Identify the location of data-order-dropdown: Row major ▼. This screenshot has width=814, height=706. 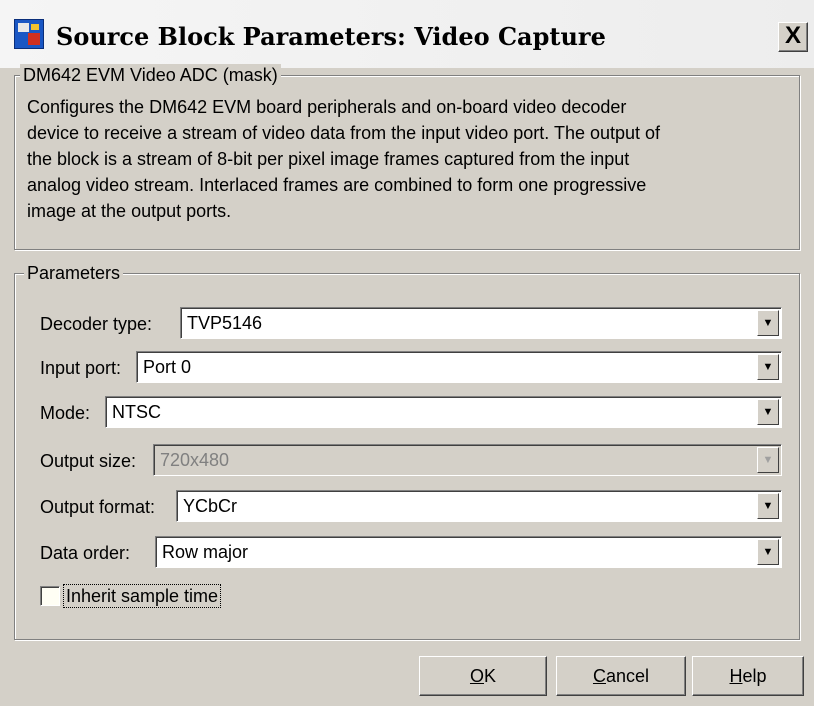
(468, 552).